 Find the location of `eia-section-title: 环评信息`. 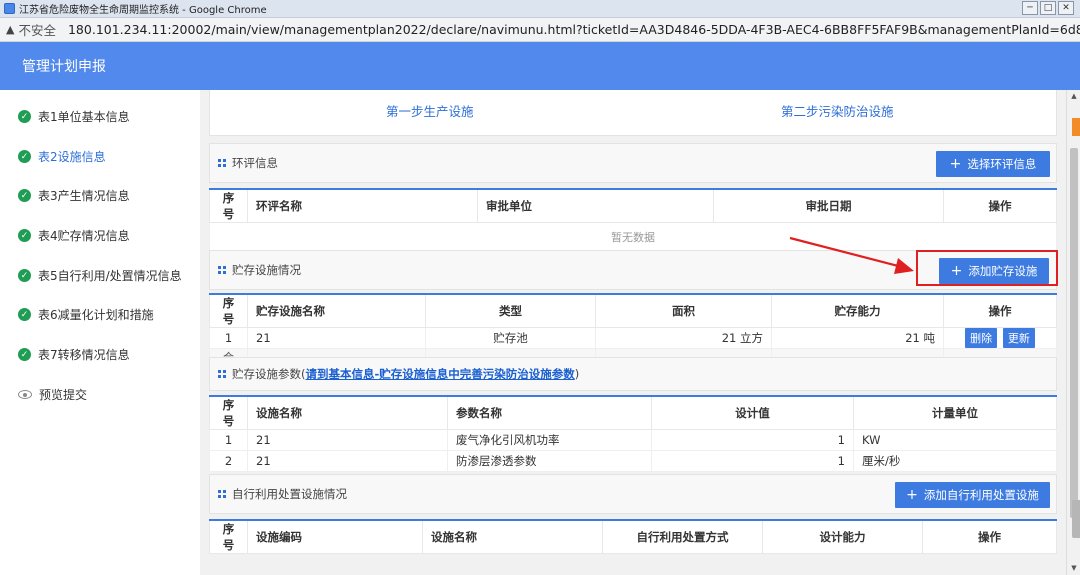

eia-section-title: 环评信息 is located at coordinates (255, 163).